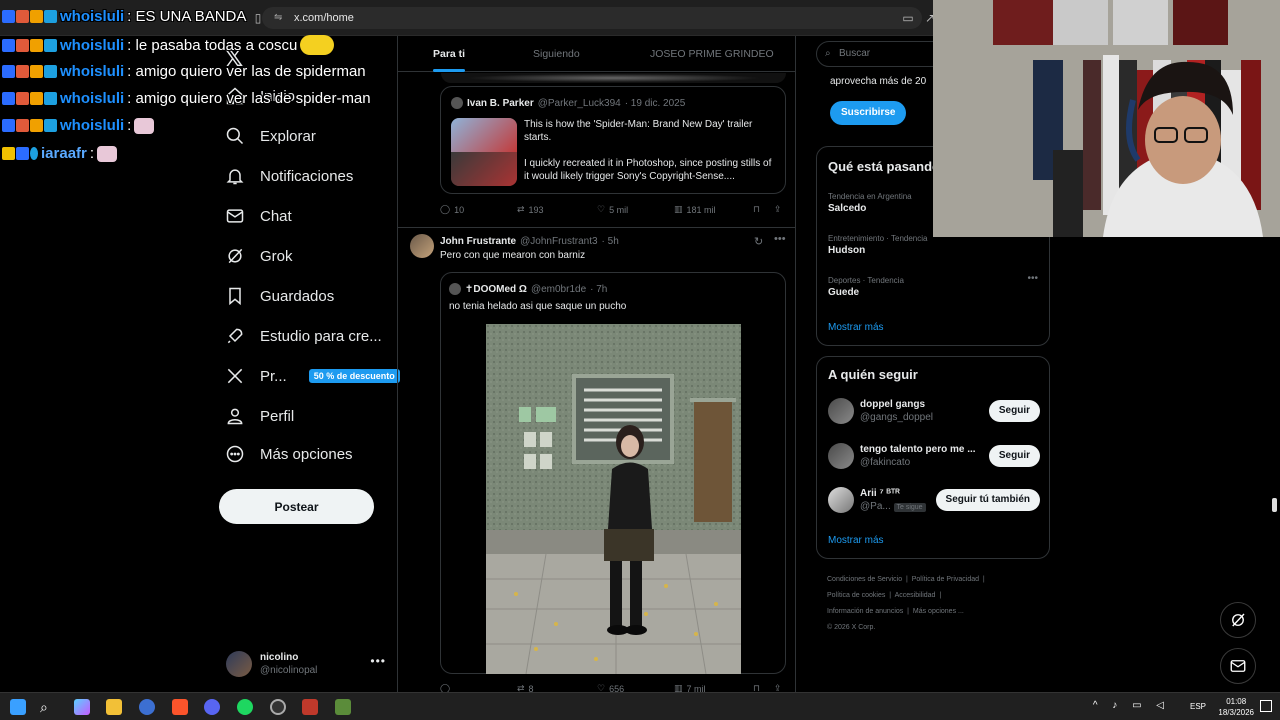  What do you see at coordinates (452, 209) in the screenshot?
I see `reply-button: ◯ 10` at bounding box center [452, 209].